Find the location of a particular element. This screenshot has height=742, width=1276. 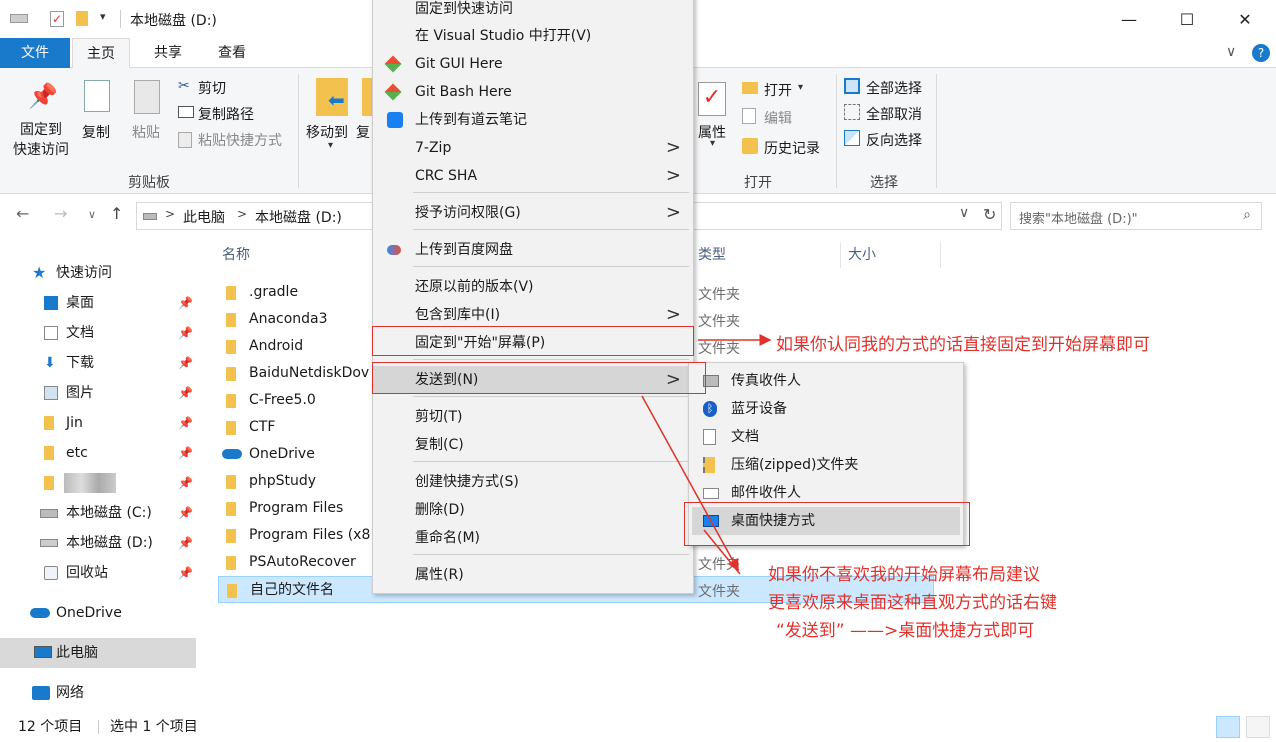

annotation-arrows is located at coordinates (706, 454).